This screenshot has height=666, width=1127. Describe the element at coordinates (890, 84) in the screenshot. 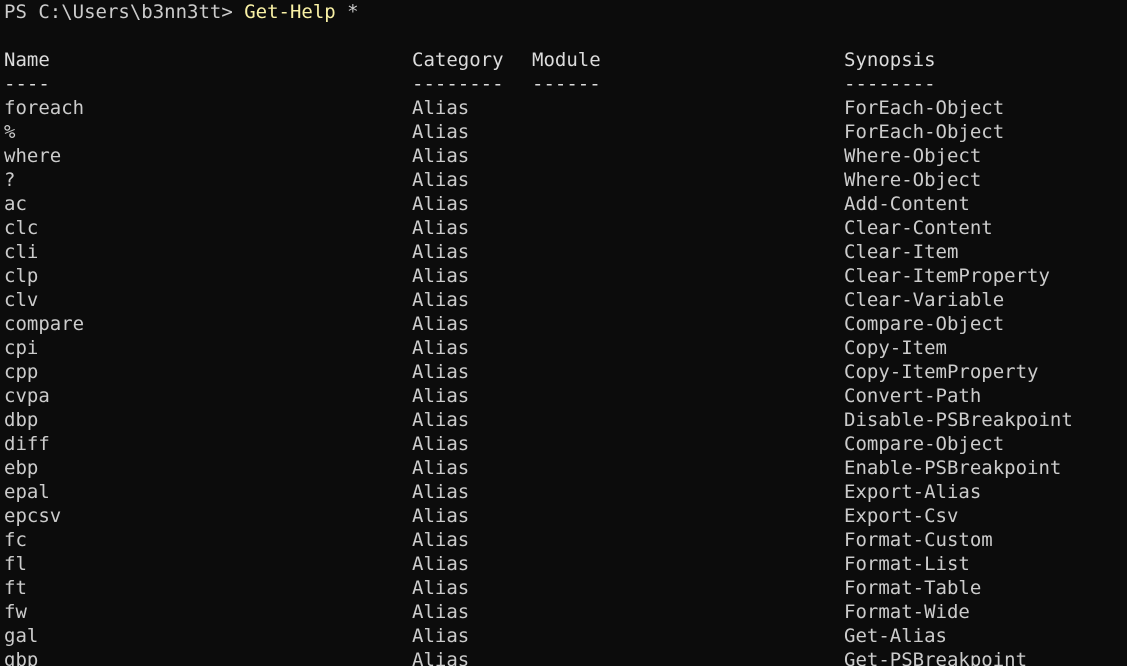

I see `underline-synopsis: --------` at that location.